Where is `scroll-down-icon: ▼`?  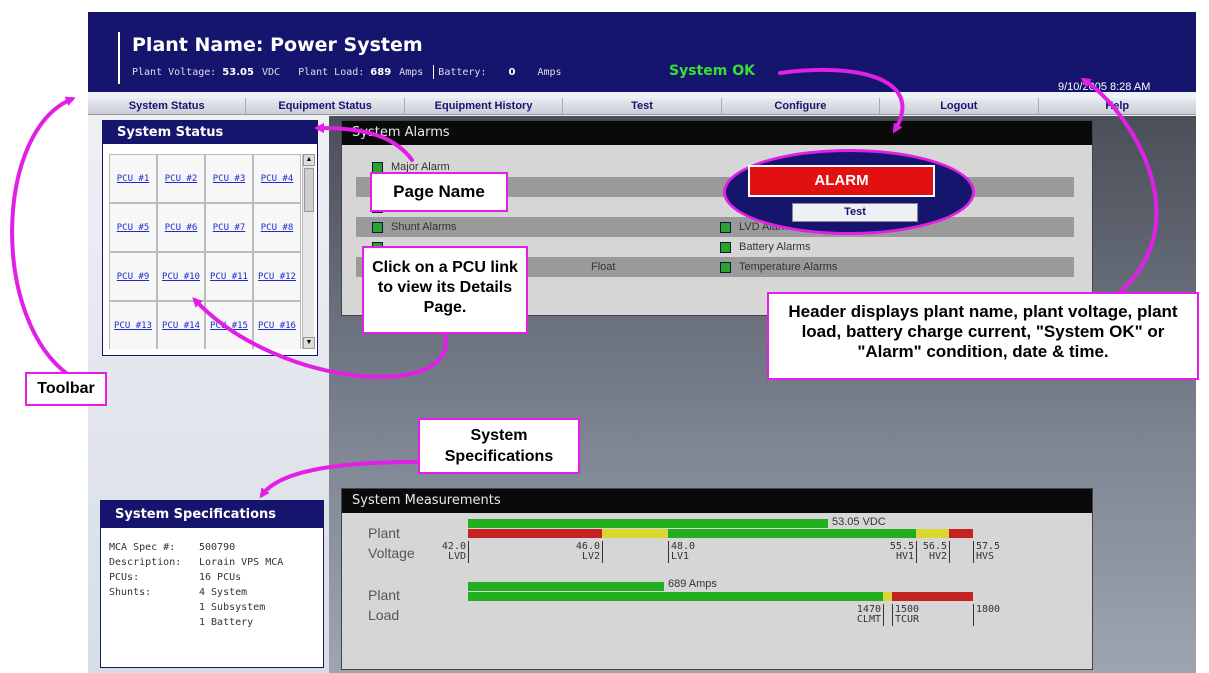
scroll-down-icon: ▼ is located at coordinates (309, 343).